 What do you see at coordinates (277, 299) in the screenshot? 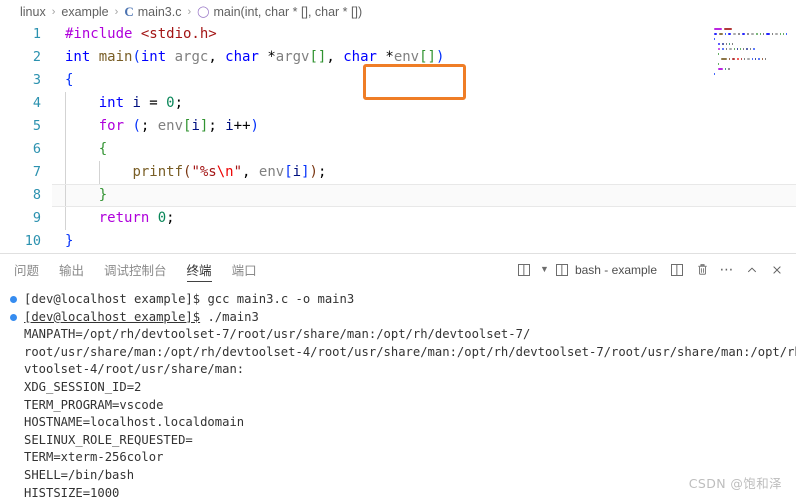
I see `terminal-text: gcc main3.c -o main3` at bounding box center [277, 299].